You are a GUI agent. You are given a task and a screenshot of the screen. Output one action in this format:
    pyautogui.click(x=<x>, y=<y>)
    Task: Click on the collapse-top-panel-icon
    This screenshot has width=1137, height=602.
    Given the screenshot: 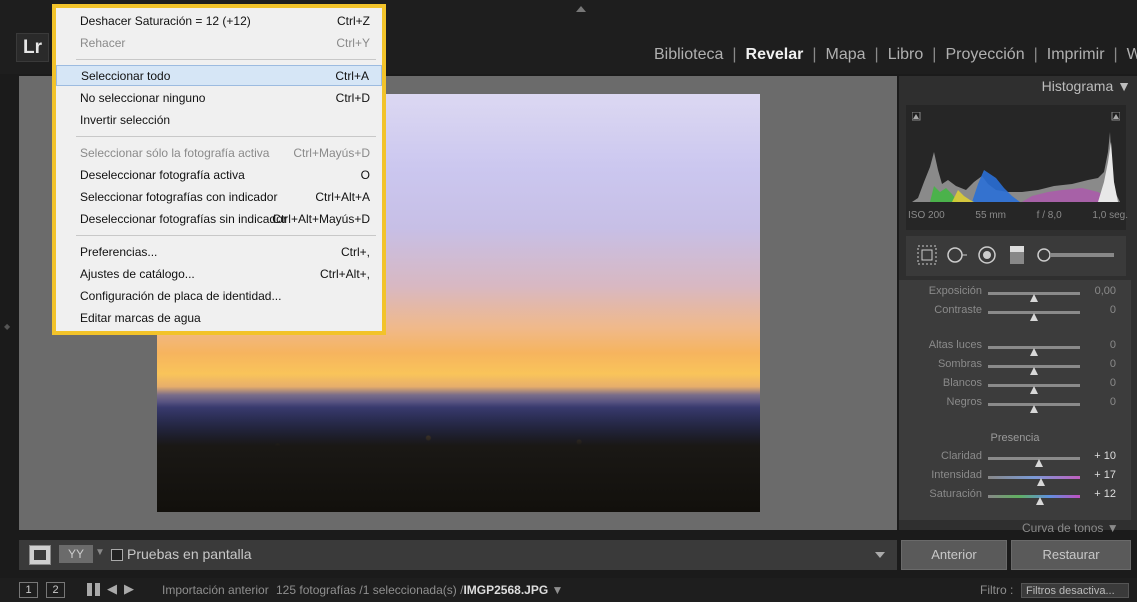 What is the action you would take?
    pyautogui.click(x=581, y=9)
    